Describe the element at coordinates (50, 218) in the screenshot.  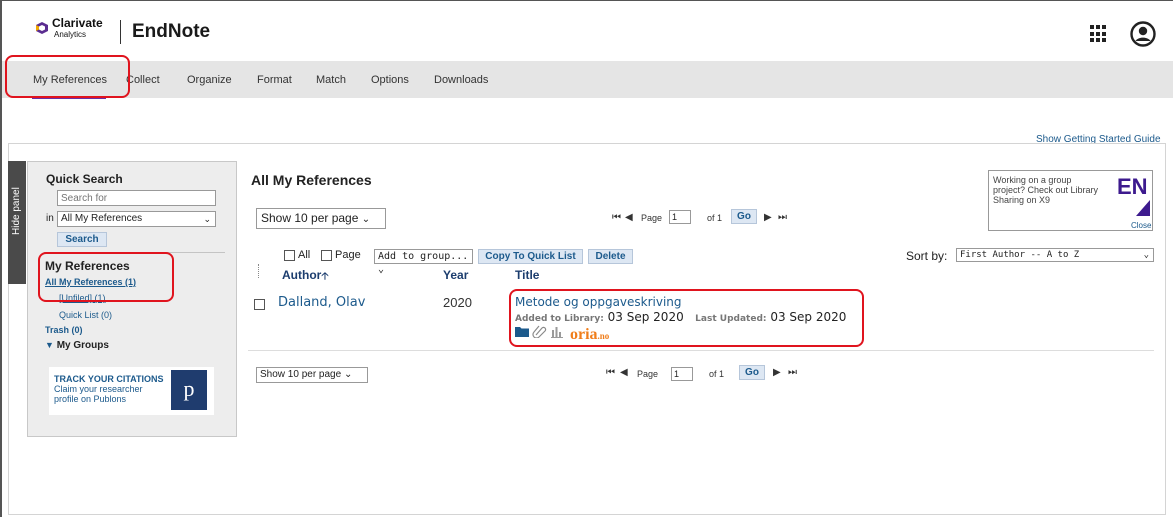
I see `search-in-label: in` at that location.